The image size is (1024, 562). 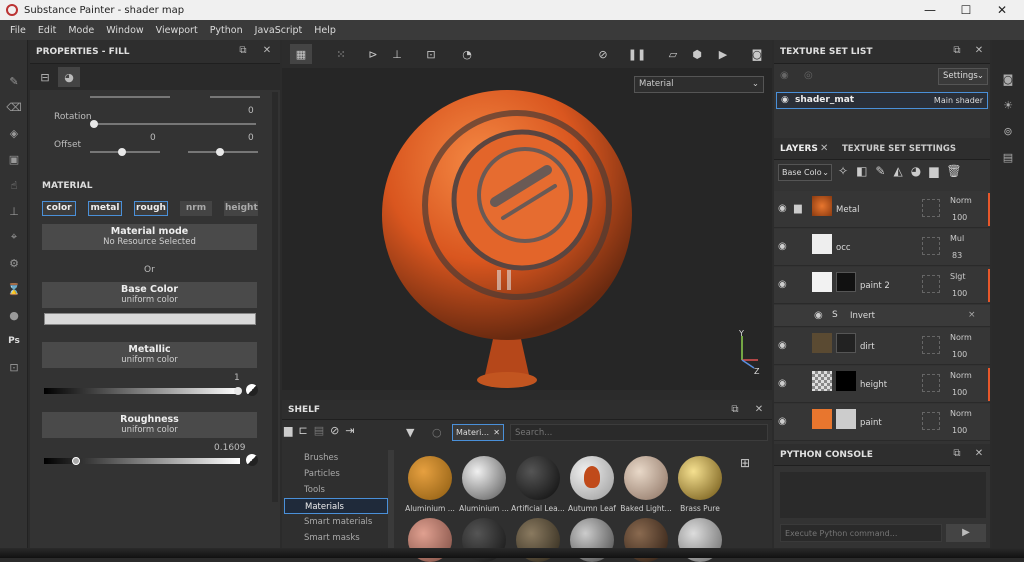 I want to click on camera-icon: ▶, so click(x=723, y=54).